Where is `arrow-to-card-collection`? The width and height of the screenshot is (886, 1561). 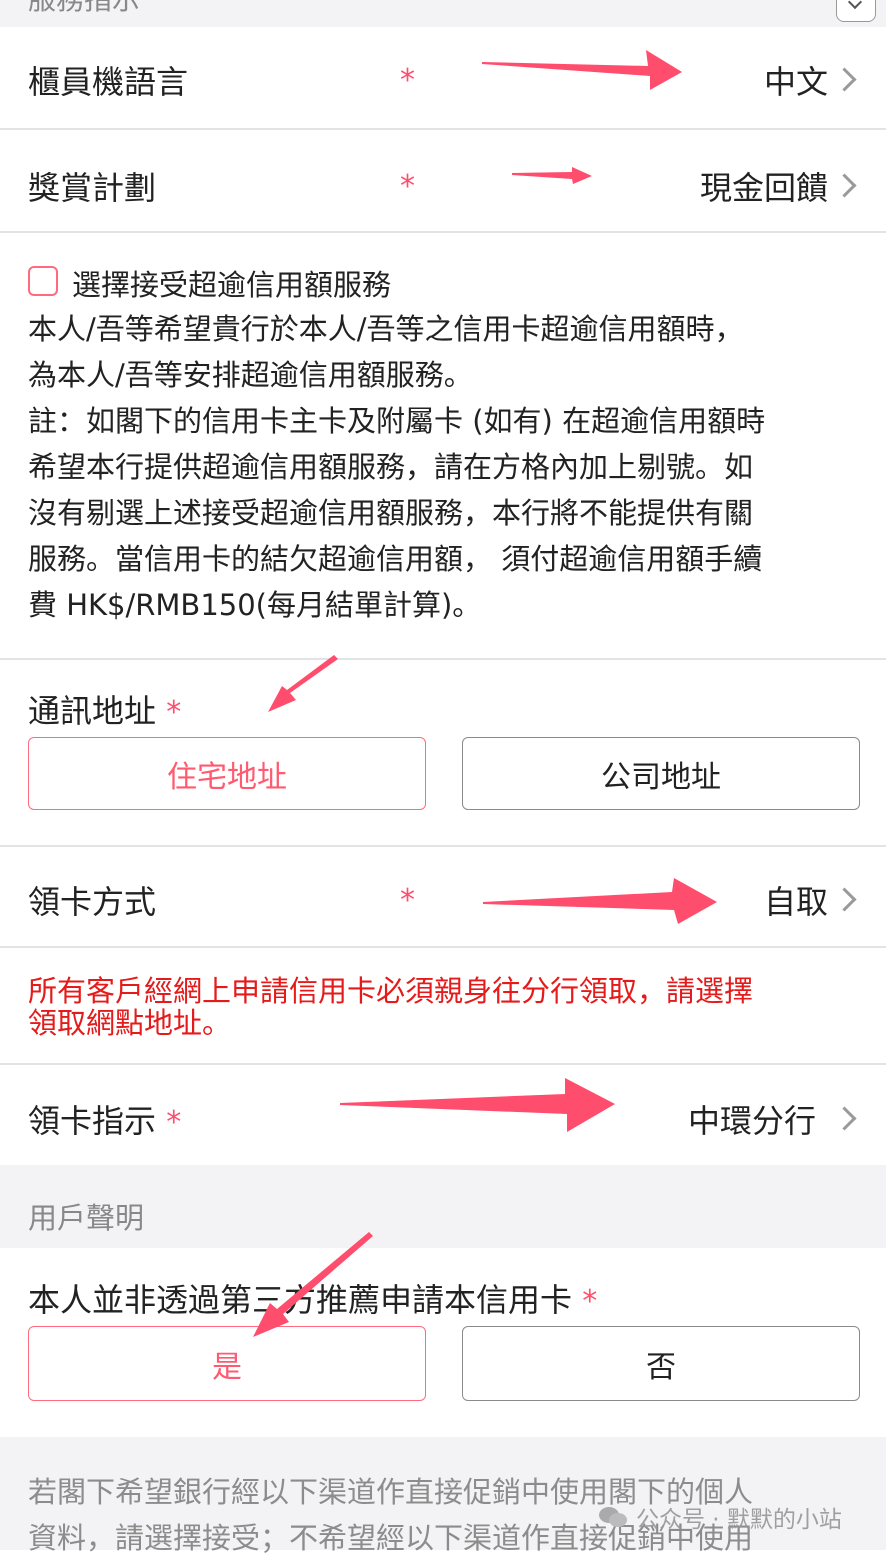 arrow-to-card-collection is located at coordinates (600, 901).